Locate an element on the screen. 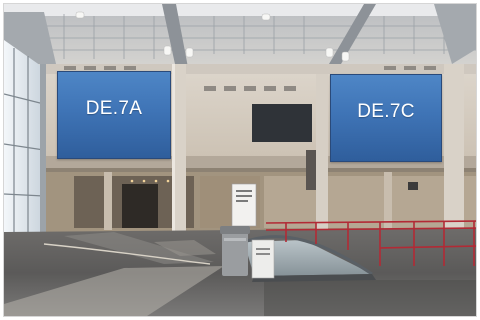 The height and width of the screenshot is (320, 480). trash-bin is located at coordinates (235, 251).